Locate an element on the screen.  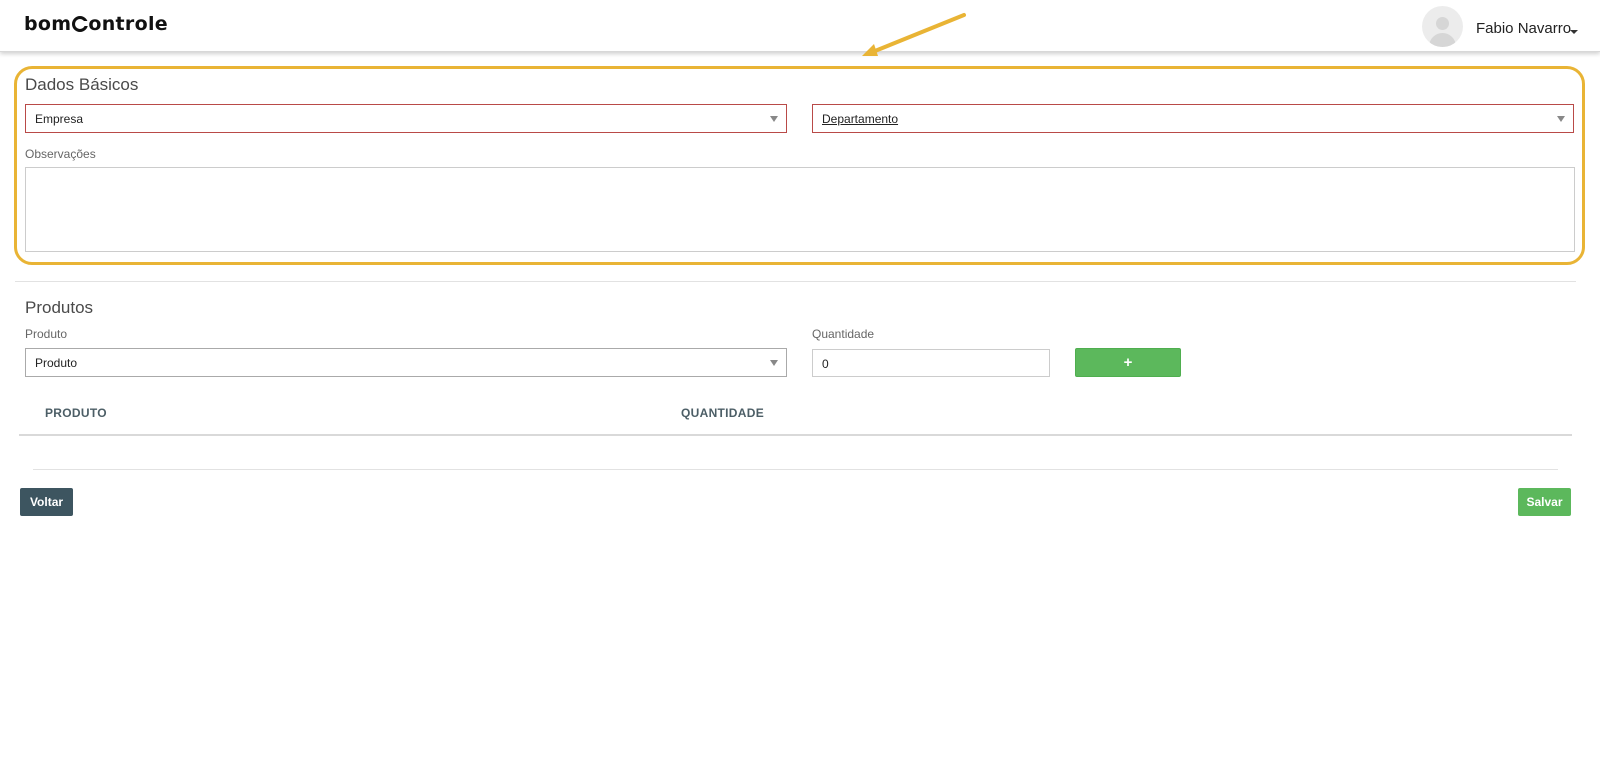
observacoes-textarea is located at coordinates (800, 209).